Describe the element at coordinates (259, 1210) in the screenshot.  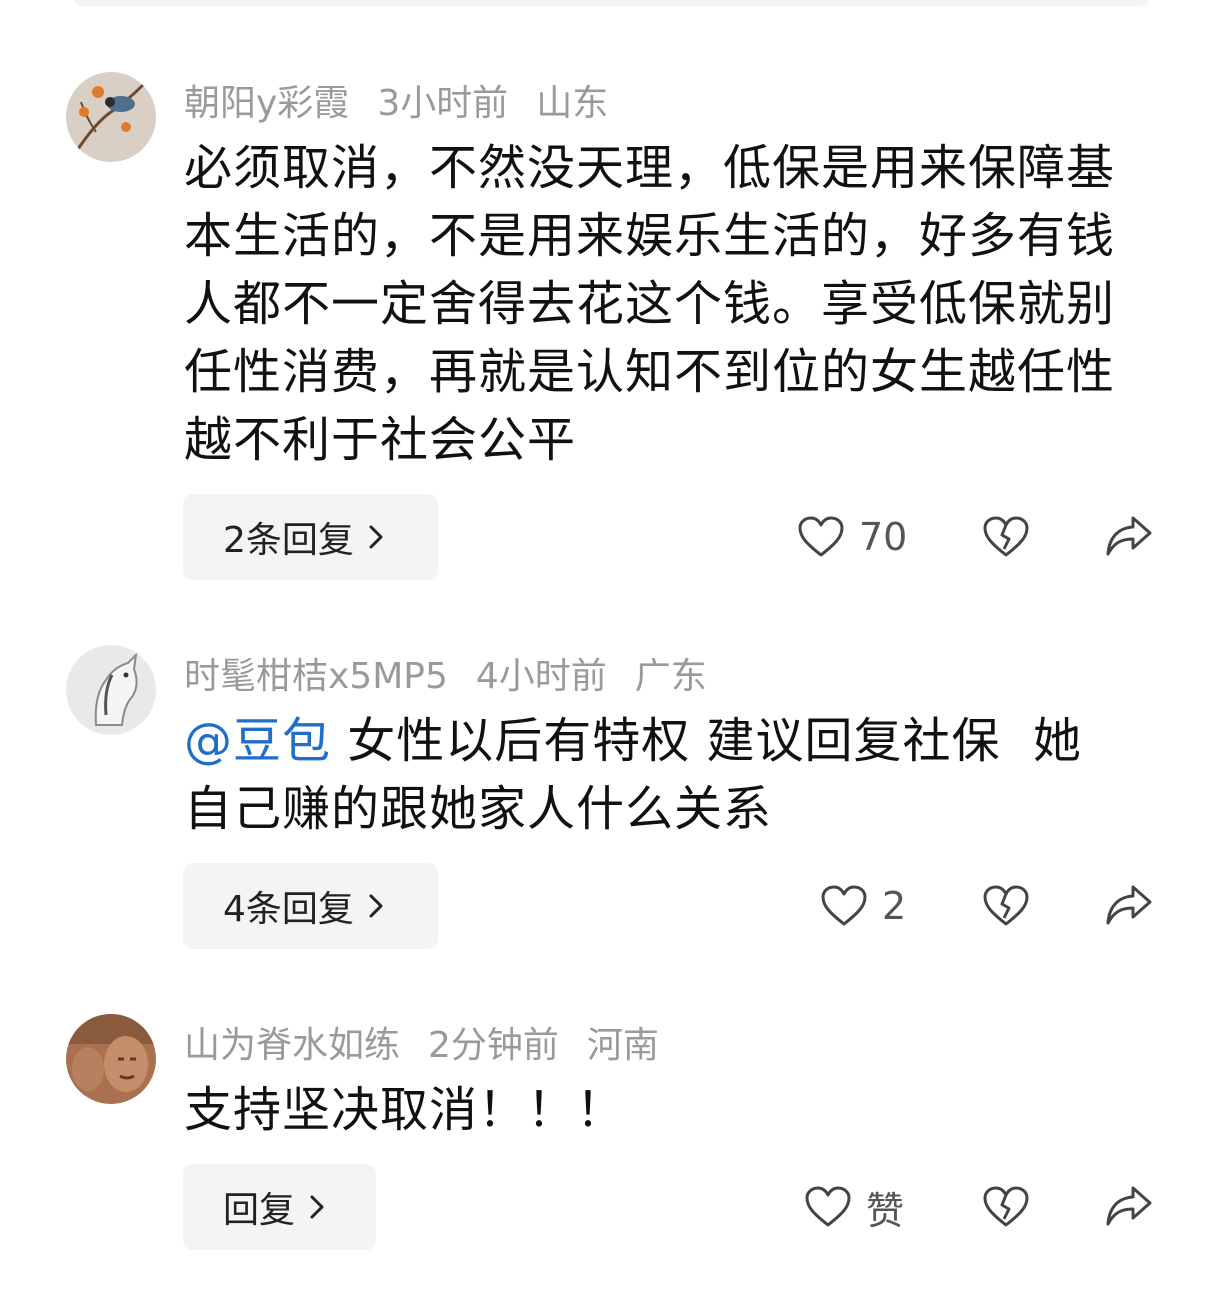
I see `reply-label: 回复` at that location.